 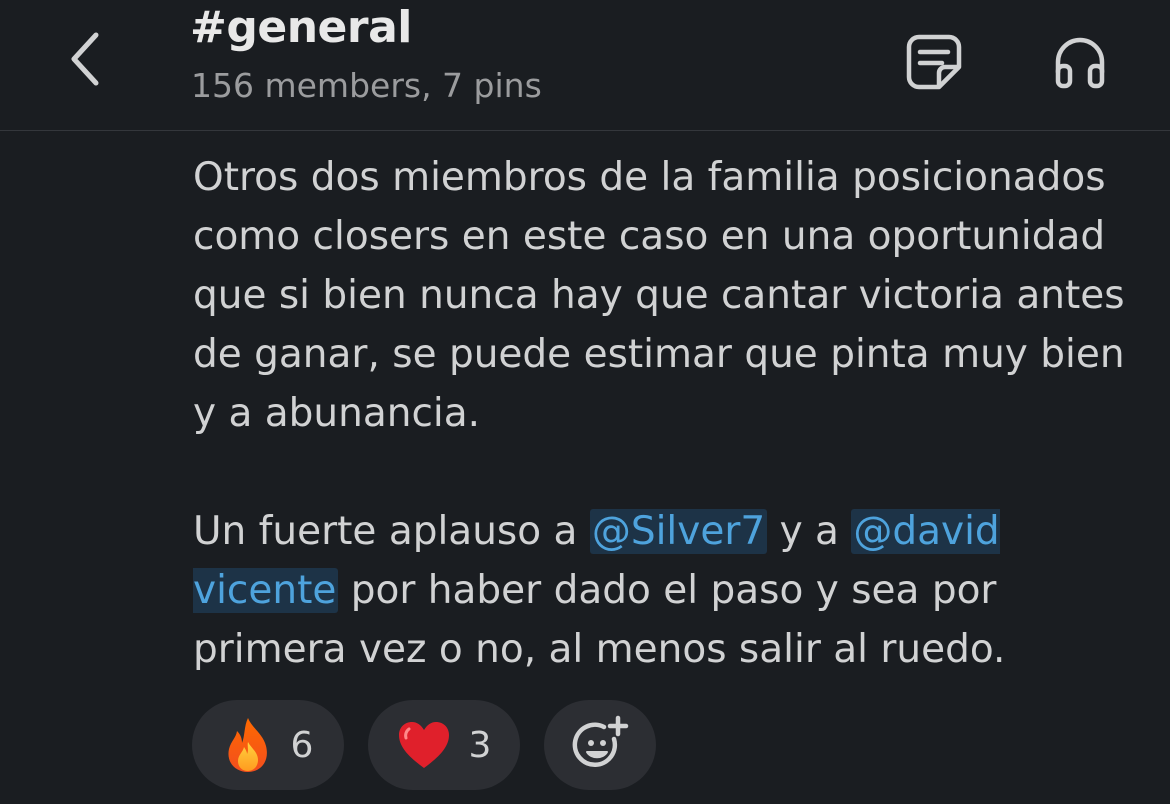 I want to click on reaction-count: 6, so click(x=302, y=745).